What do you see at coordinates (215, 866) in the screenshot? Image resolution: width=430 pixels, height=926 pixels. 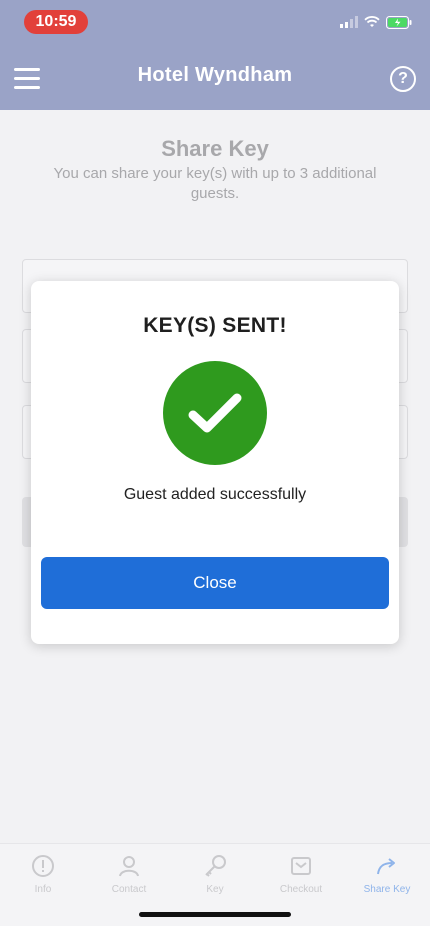 I see `key-icon` at bounding box center [215, 866].